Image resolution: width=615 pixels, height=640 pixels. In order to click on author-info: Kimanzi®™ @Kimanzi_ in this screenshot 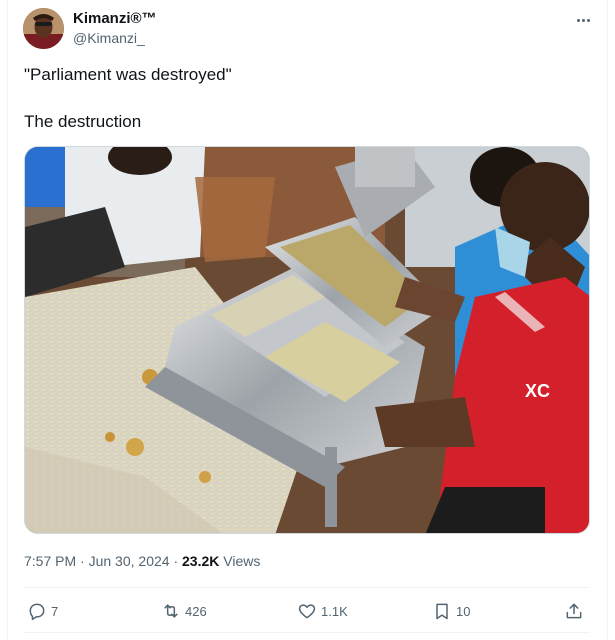, I will do `click(115, 29)`.